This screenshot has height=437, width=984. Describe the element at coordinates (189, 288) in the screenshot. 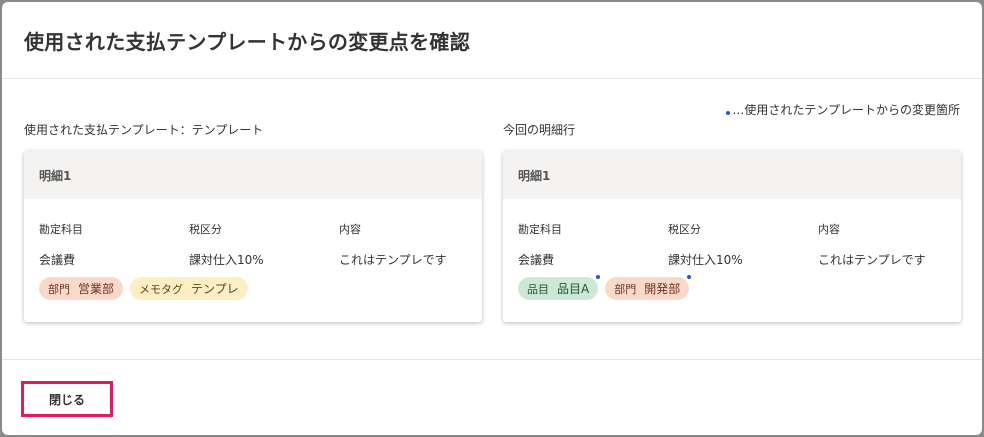

I see `memo-tag: メモタグ テンプレ` at that location.